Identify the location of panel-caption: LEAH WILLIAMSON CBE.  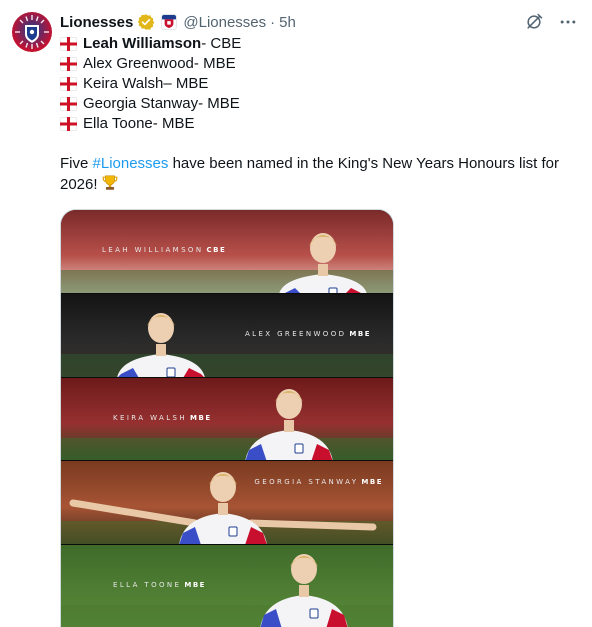
(164, 250).